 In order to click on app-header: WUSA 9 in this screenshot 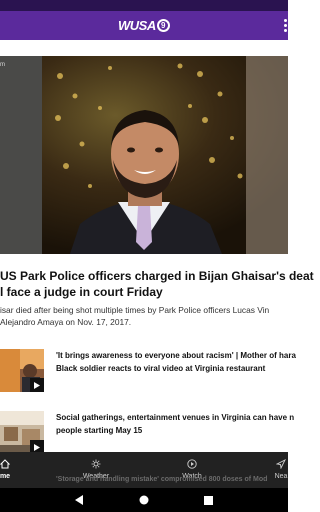, I will do `click(144, 25)`.